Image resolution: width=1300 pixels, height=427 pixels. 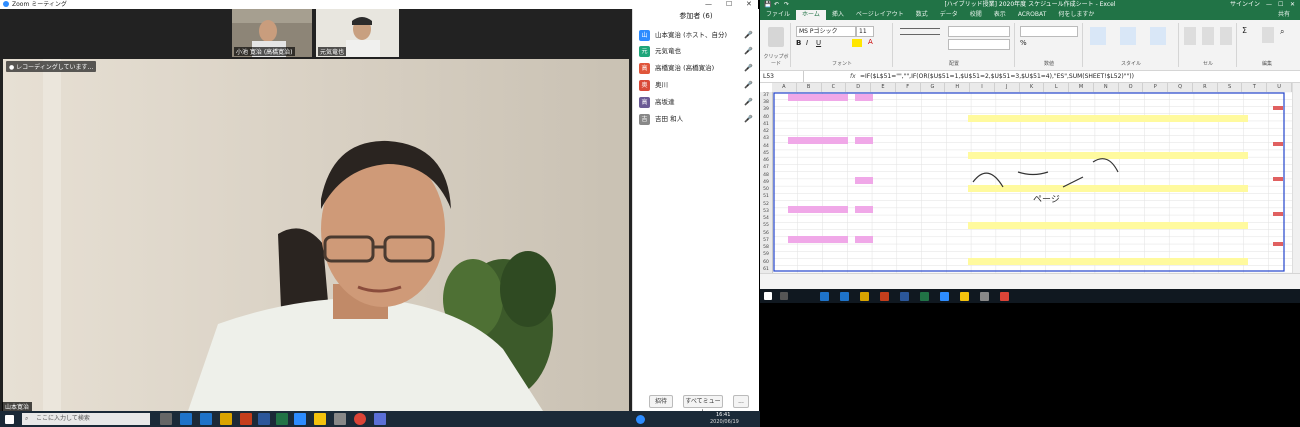 I want to click on column-header: R, so click(x=1205, y=87).